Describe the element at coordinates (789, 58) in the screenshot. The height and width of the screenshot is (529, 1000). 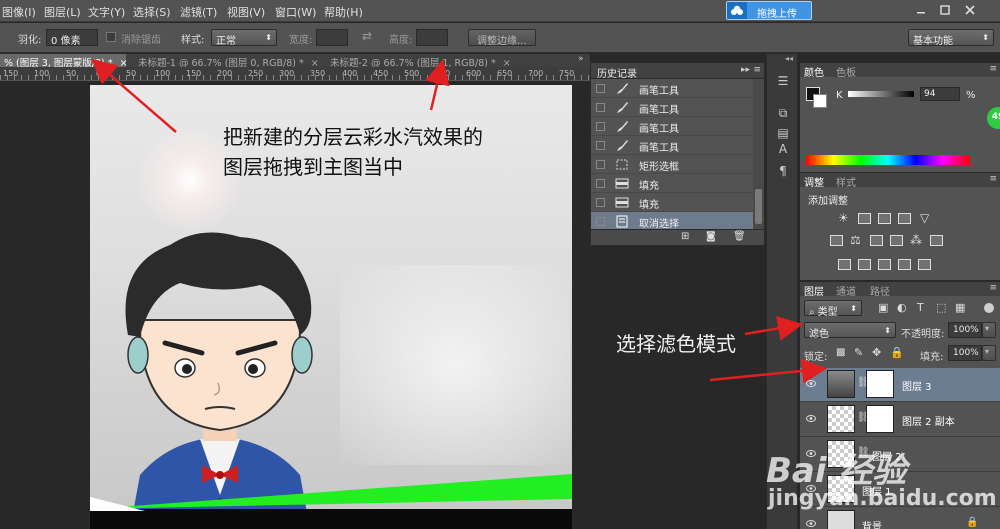
I see `collapse-icon: ◂◂` at that location.